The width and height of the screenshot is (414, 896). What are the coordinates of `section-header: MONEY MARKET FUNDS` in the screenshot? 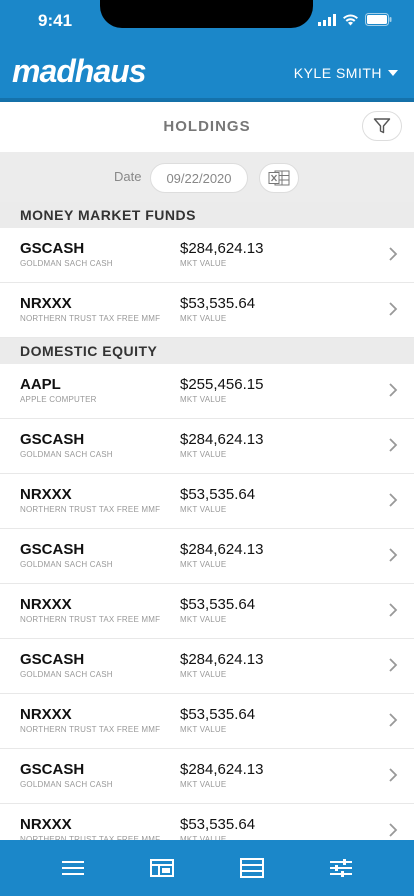 It's located at (207, 215).